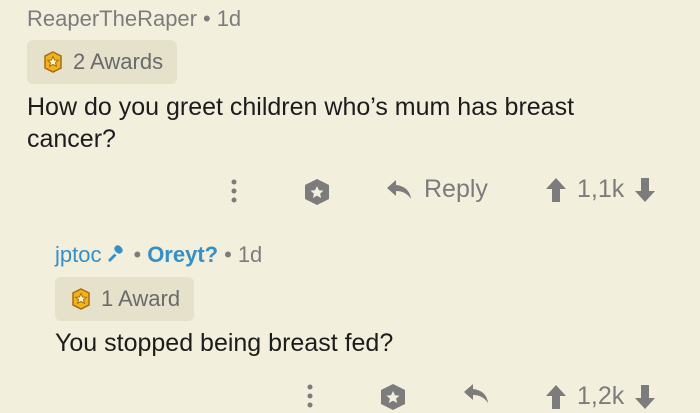  What do you see at coordinates (183, 254) in the screenshot?
I see `user-flair: Oreyt?` at bounding box center [183, 254].